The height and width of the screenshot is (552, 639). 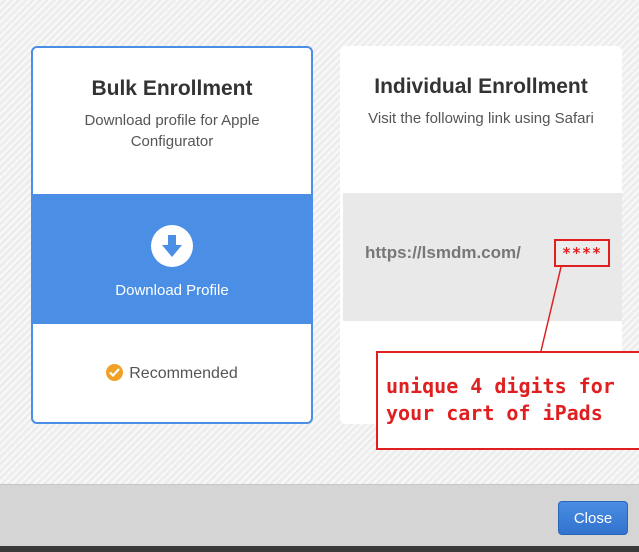 What do you see at coordinates (494, 413) in the screenshot?
I see `annotation-line-2: your cart of iPads` at bounding box center [494, 413].